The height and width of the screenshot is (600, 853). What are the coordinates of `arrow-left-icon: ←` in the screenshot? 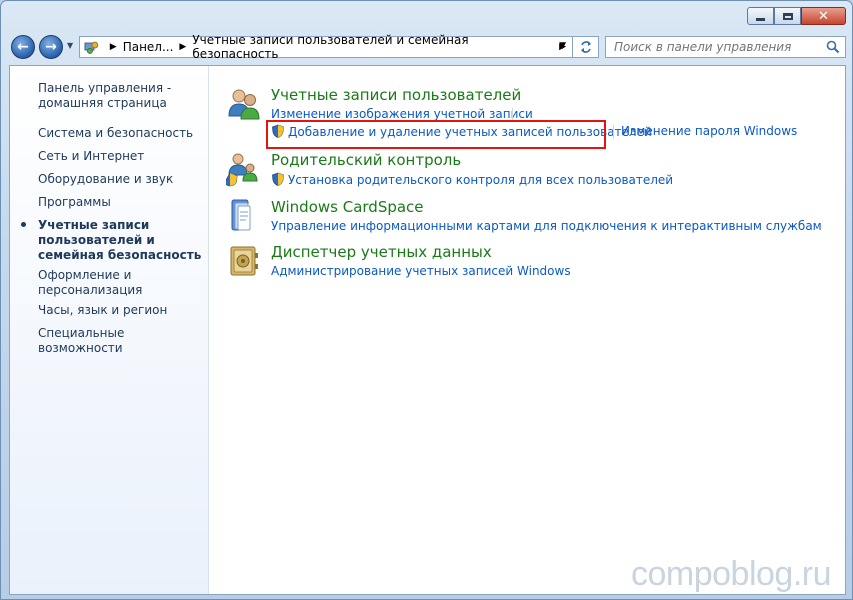 It's located at (23, 47).